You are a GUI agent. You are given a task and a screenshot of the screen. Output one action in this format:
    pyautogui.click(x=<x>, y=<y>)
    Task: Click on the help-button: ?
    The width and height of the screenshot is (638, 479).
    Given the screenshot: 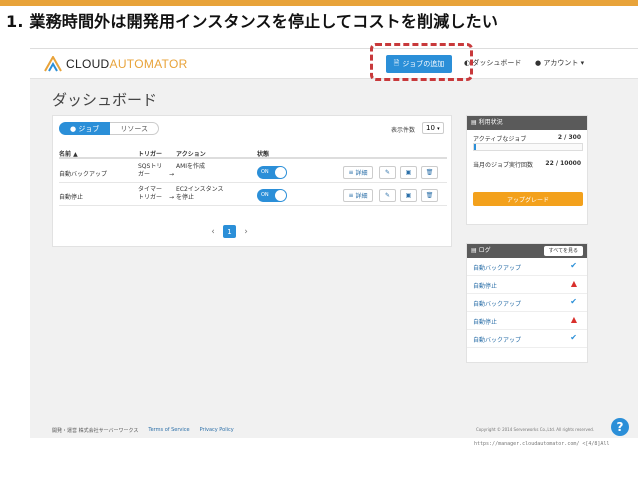 What is the action you would take?
    pyautogui.click(x=620, y=427)
    